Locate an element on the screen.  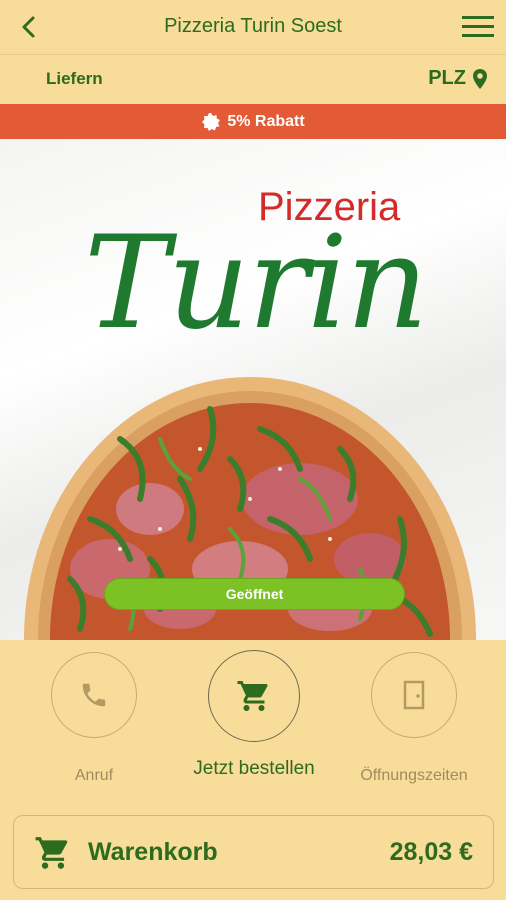
hamburger-icon is located at coordinates (478, 26).